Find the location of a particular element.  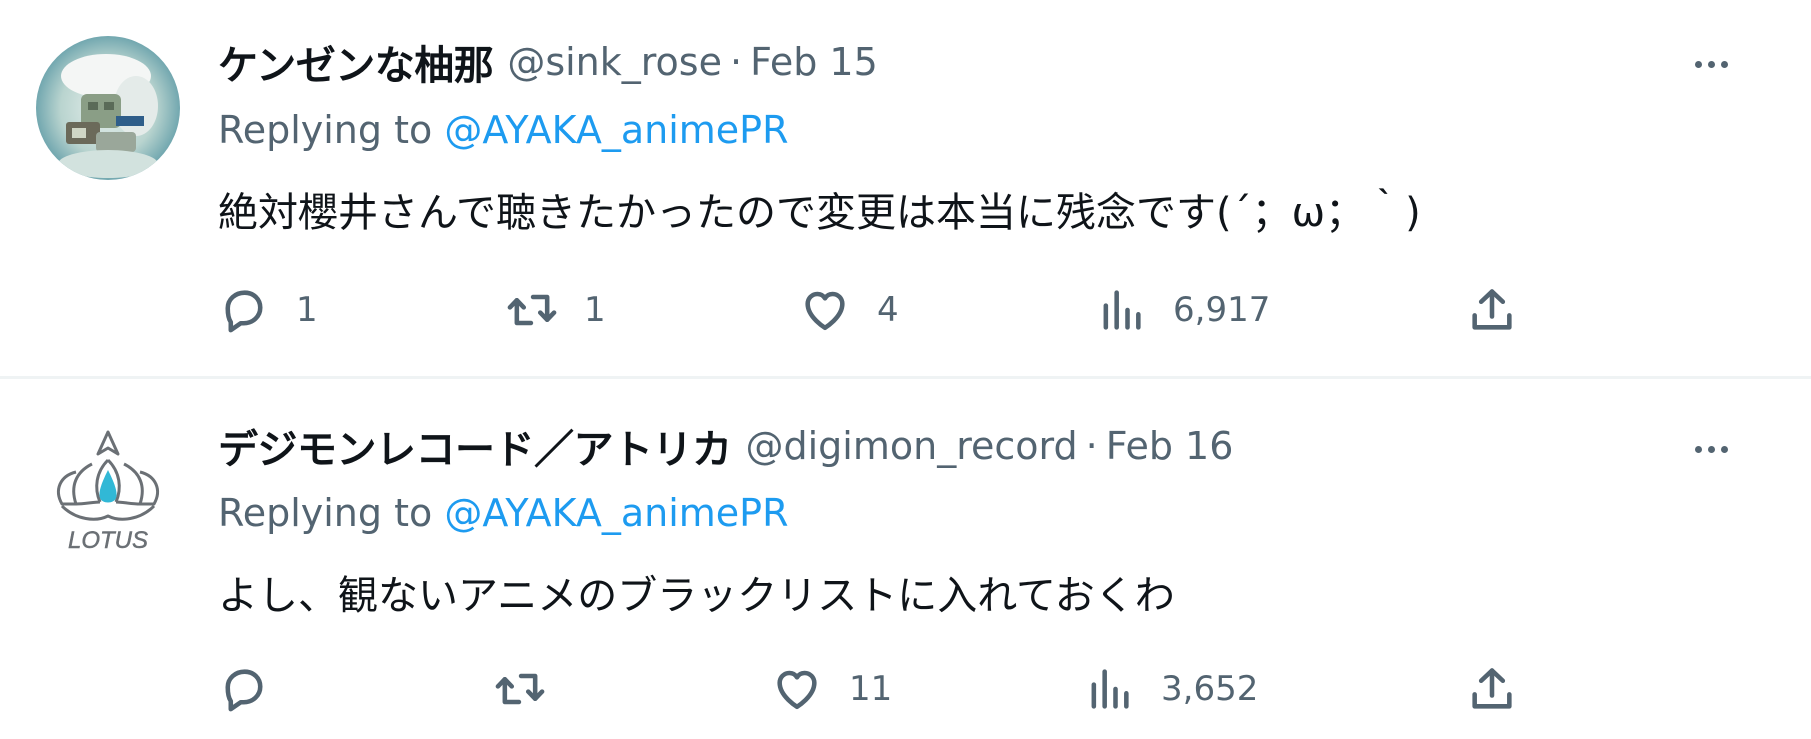

tweet-actions: 11 3,652 is located at coordinates (905, 689).